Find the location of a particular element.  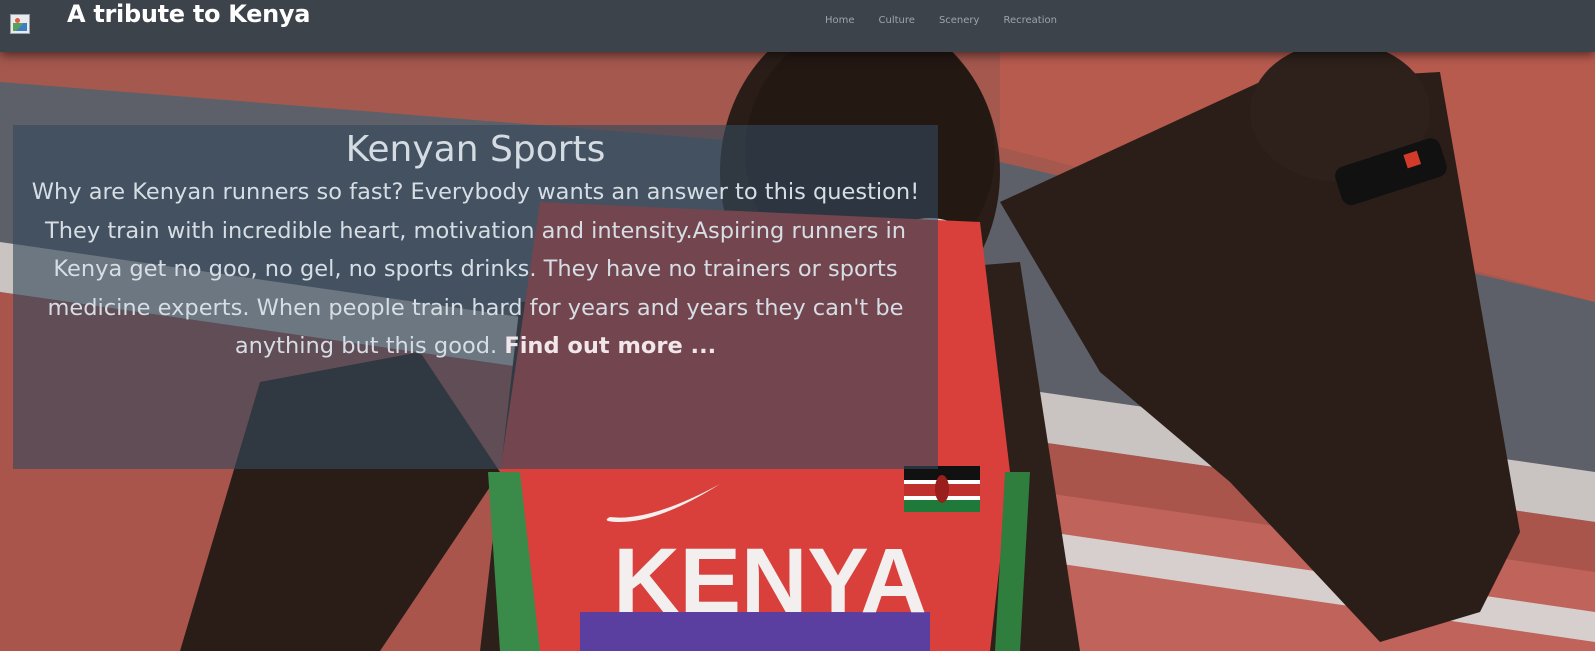

nav-links: Home Culture Scenery Recreation is located at coordinates (941, 21).